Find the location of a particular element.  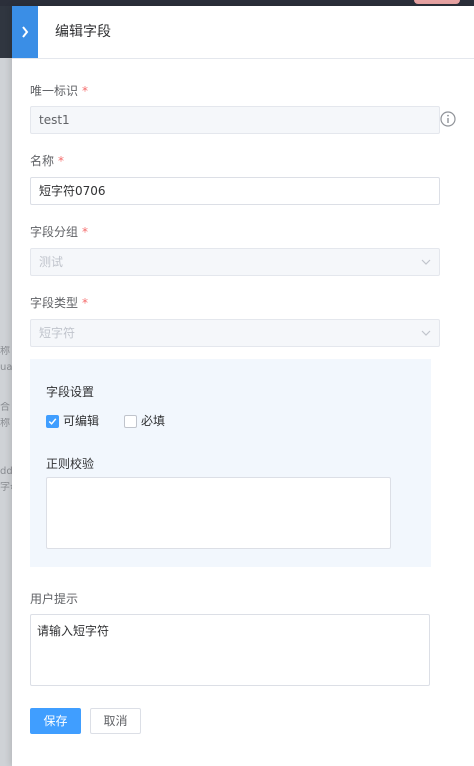

background-text: dd is located at coordinates (6, 471).